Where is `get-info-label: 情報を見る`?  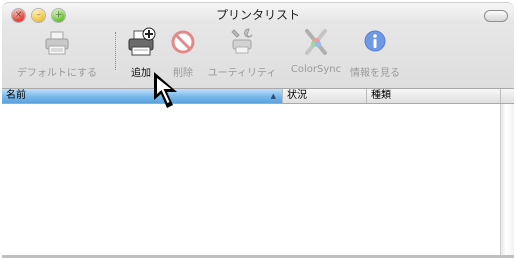
get-info-label: 情報を見る is located at coordinates (375, 73).